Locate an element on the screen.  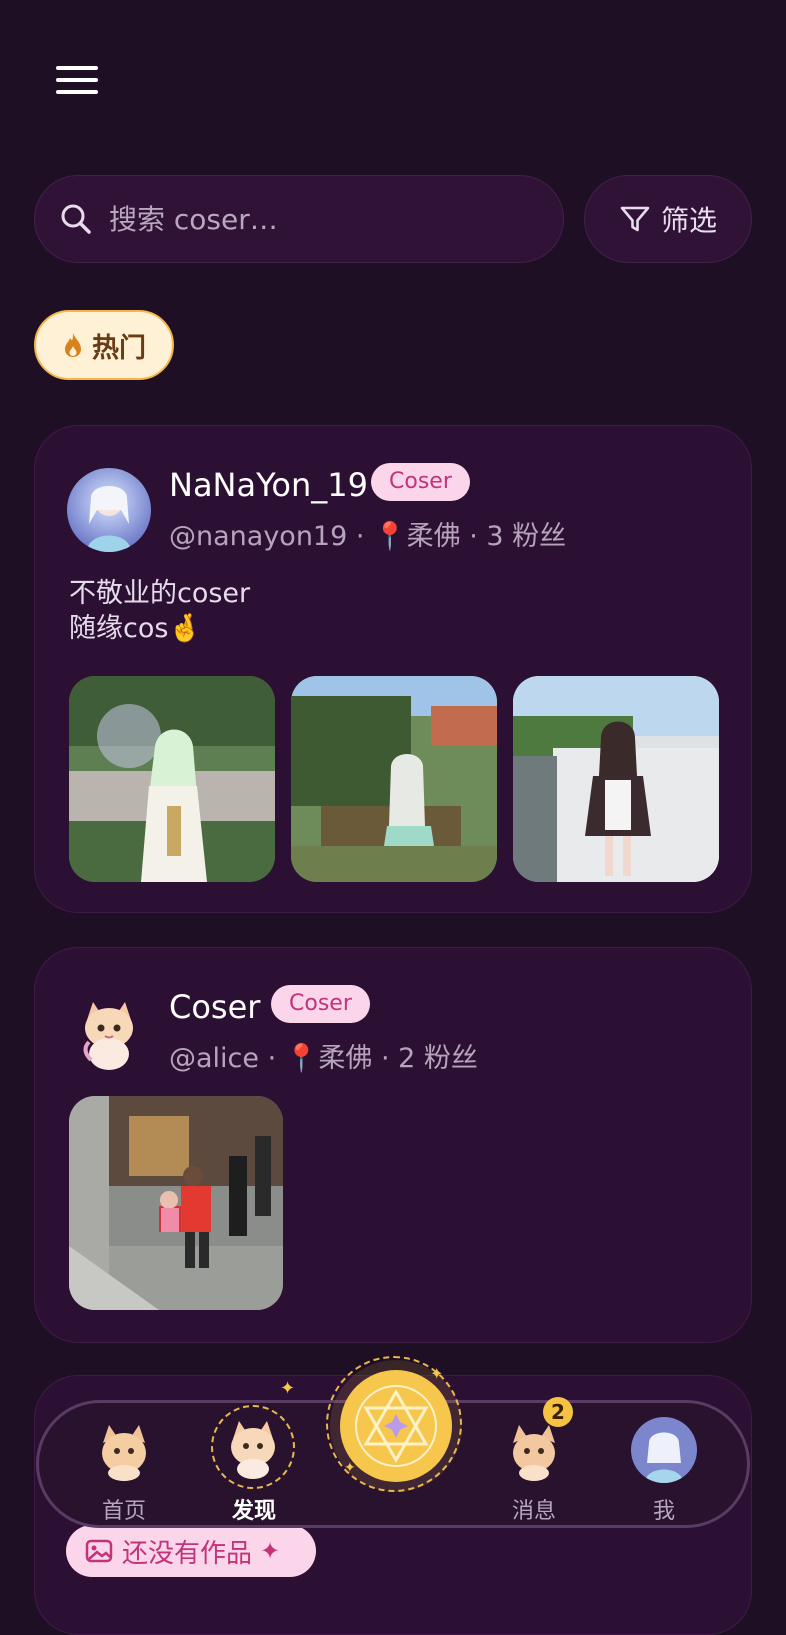
user-name: NaNaYon_19 is located at coordinates (268, 485).